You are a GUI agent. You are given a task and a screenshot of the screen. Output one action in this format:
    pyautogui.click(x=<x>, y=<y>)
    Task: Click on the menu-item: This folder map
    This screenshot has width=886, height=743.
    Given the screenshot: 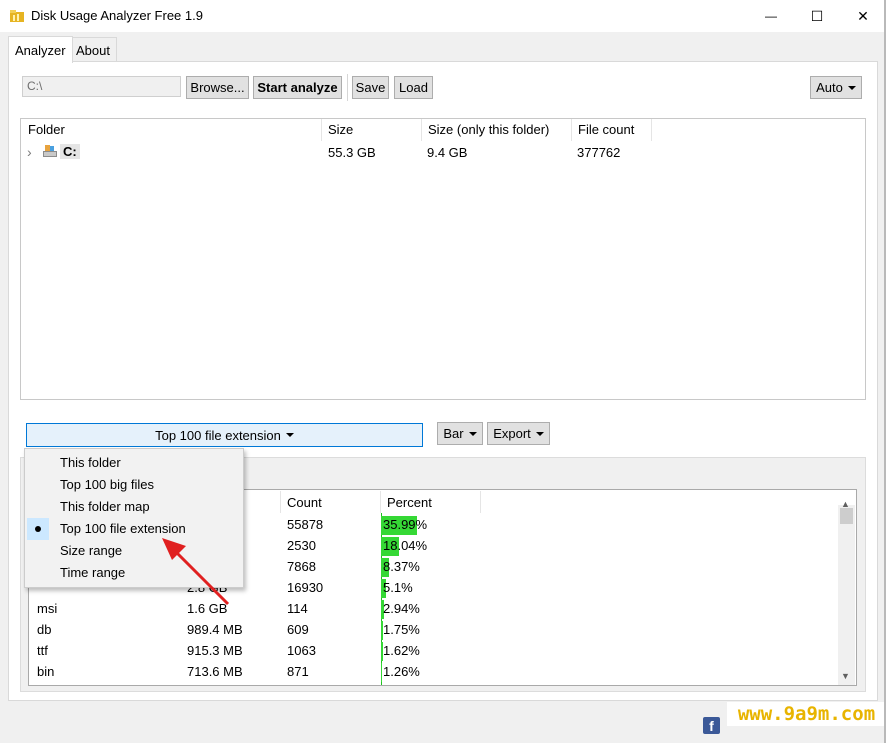 What is the action you would take?
    pyautogui.click(x=105, y=506)
    